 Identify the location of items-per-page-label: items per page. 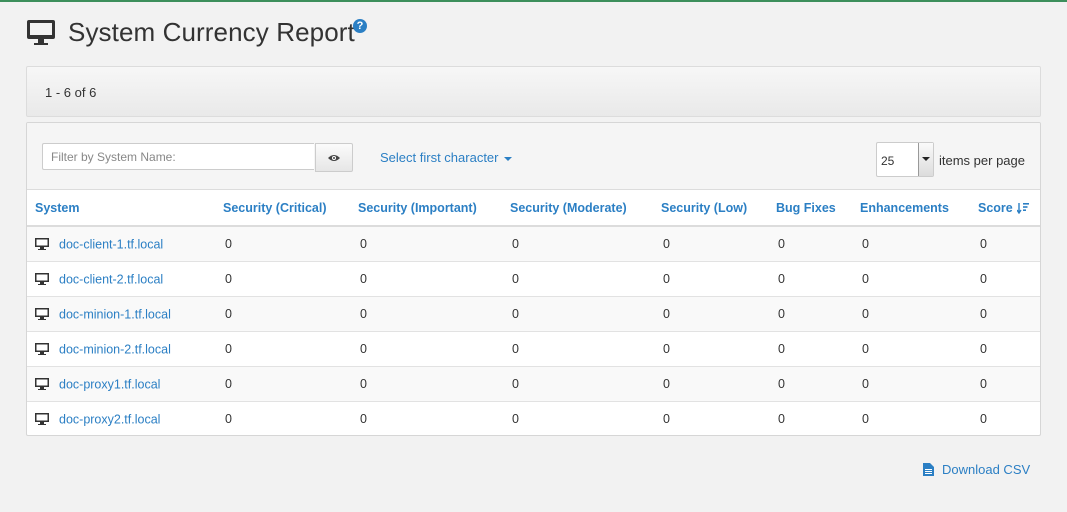
(982, 160).